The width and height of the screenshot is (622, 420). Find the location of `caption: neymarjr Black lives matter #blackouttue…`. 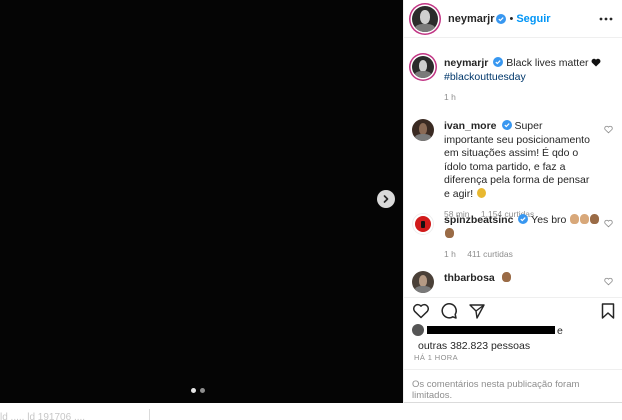

caption: neymarjr Black lives matter #blackouttue… is located at coordinates (514, 81).